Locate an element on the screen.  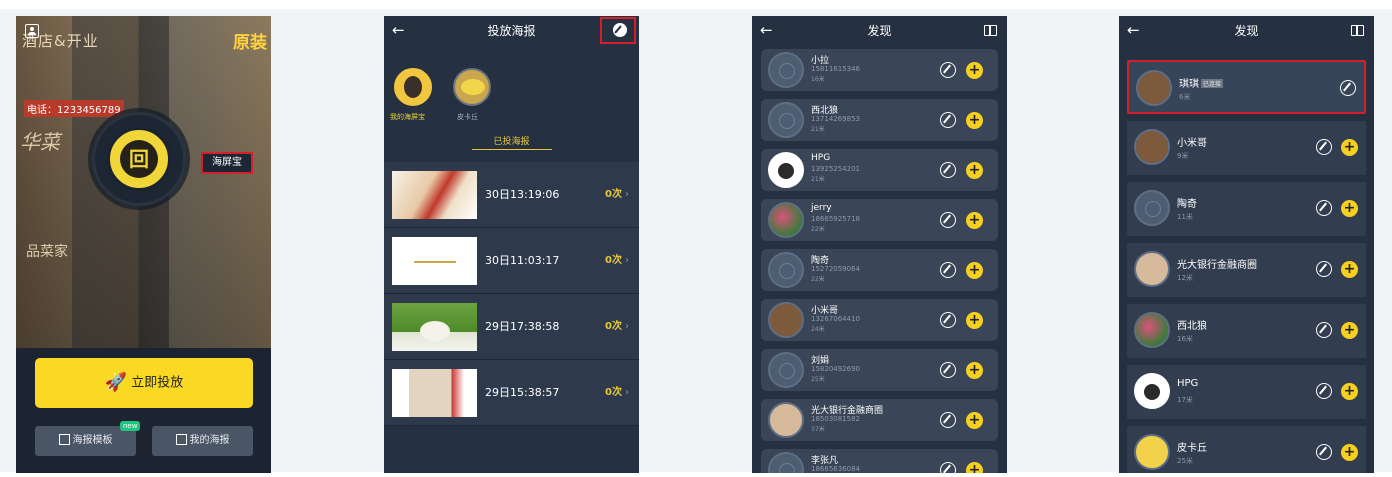
list-item: 29日17:38:58 0次 › is located at coordinates (511, 327).